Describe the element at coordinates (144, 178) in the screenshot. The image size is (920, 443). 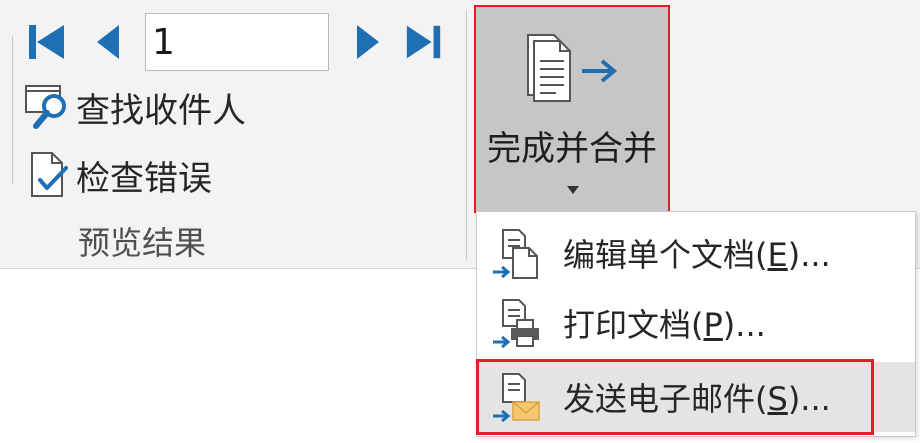
I see `check-errors-label: 检查错误` at that location.